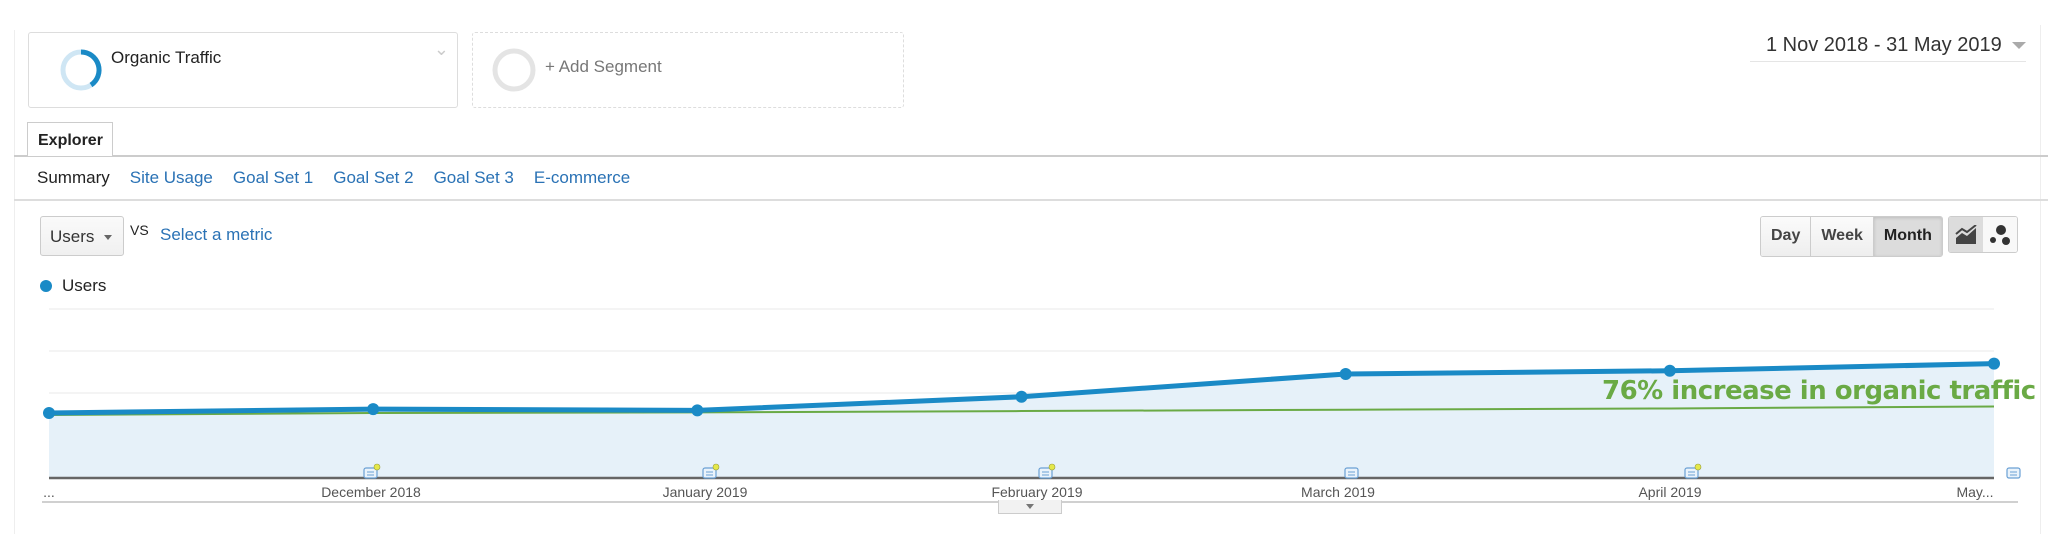 The width and height of the screenshot is (2048, 534). I want to click on x-tick-label: April 2019, so click(1669, 492).